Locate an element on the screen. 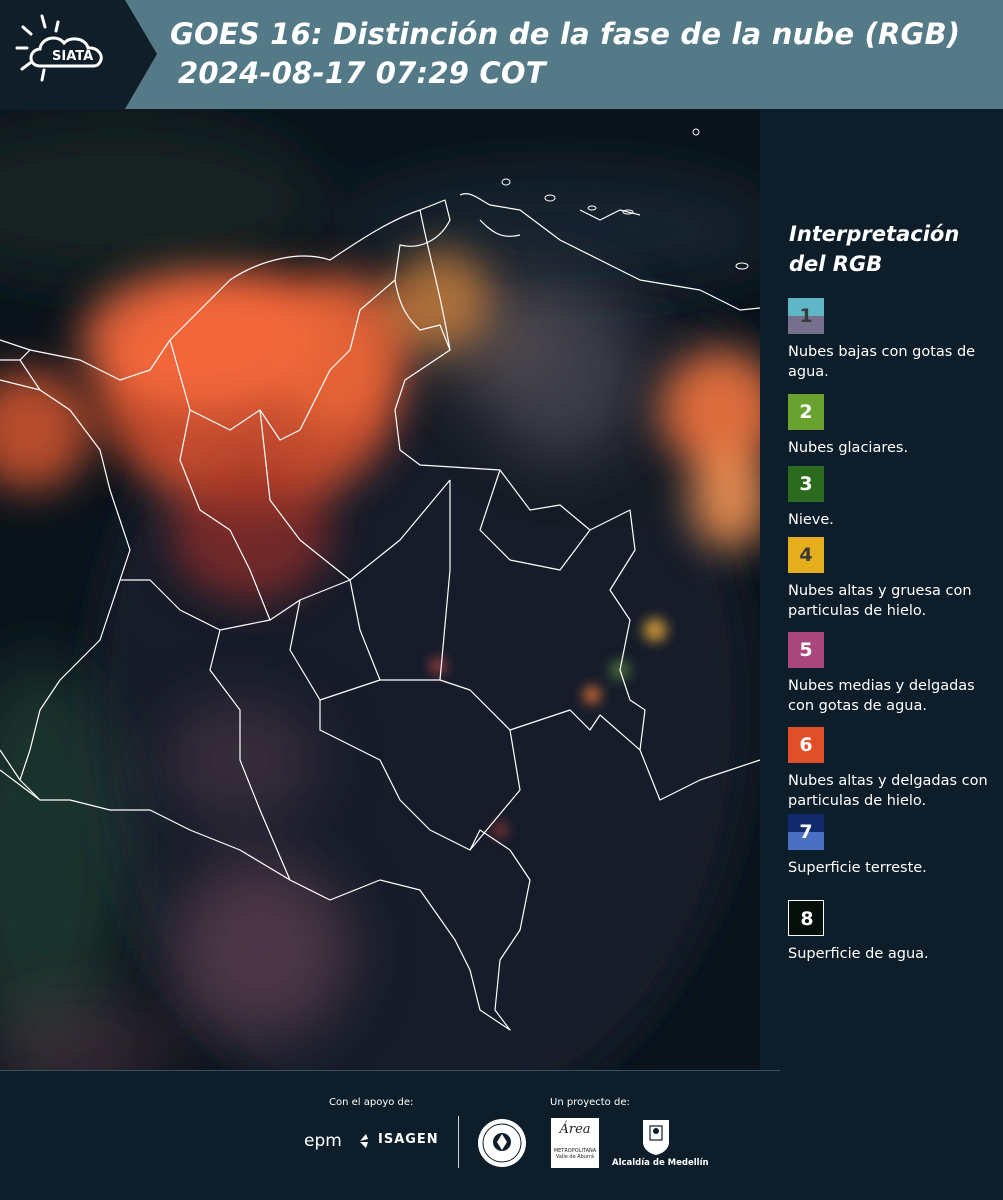  legend-swatch-number: 3 is located at coordinates (806, 484).